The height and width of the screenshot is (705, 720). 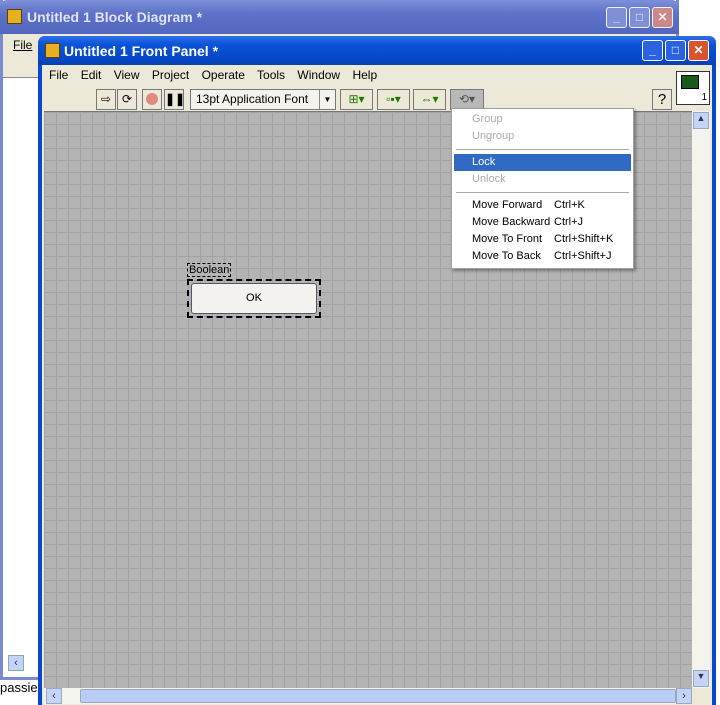 What do you see at coordinates (339, 17) in the screenshot?
I see `block-diagram-titlebar: Untitled 1 Block Diagram * _ □ ✕` at bounding box center [339, 17].